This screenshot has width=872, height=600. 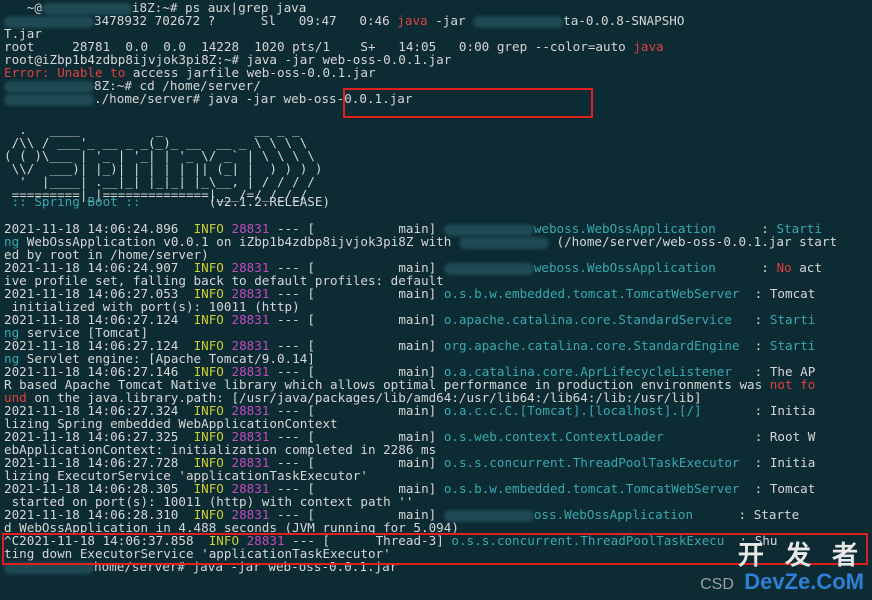 What do you see at coordinates (739, 436) in the screenshot?
I see `line-text: : Root W` at bounding box center [739, 436].